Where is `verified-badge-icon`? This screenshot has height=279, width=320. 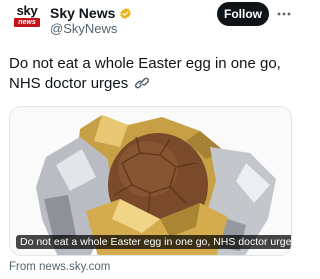 verified-badge-icon is located at coordinates (125, 13).